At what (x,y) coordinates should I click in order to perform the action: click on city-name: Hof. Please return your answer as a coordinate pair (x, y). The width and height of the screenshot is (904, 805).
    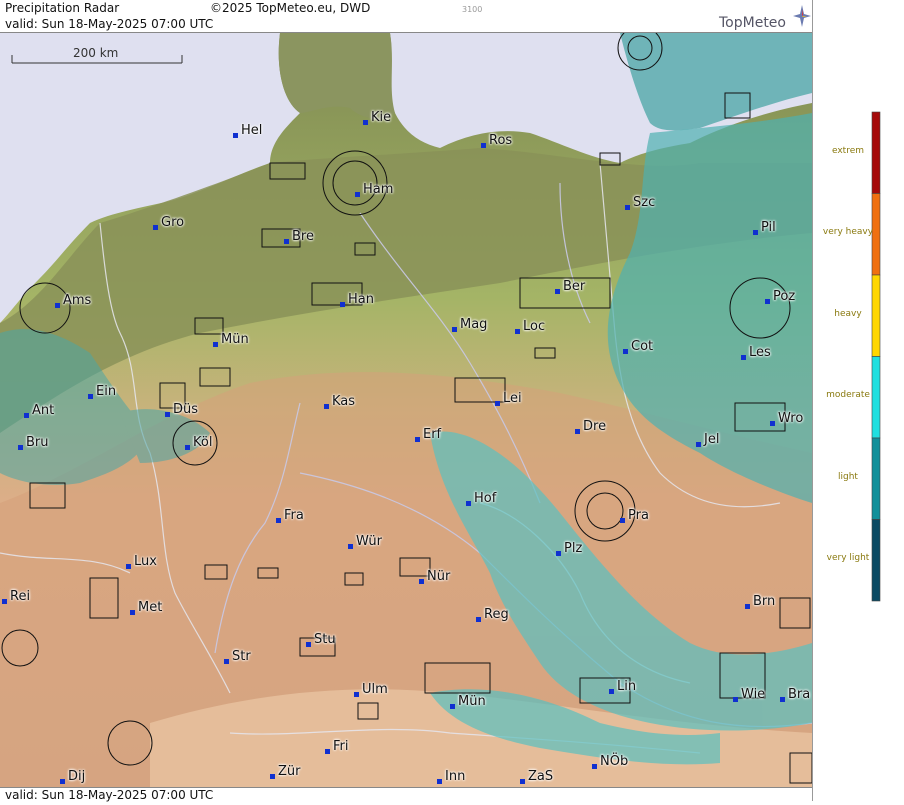
    Looking at the image, I should click on (485, 498).